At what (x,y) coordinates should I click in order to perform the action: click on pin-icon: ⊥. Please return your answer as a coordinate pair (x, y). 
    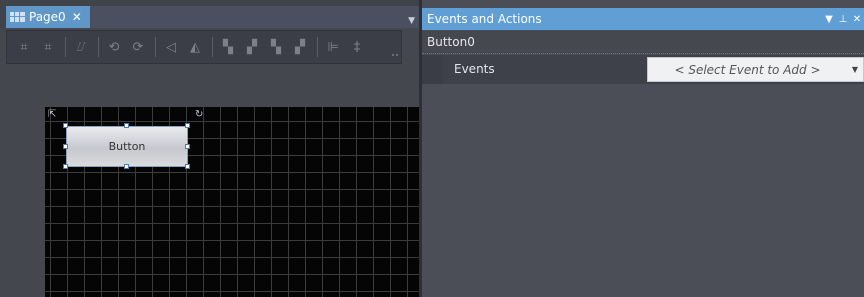
    Looking at the image, I should click on (843, 19).